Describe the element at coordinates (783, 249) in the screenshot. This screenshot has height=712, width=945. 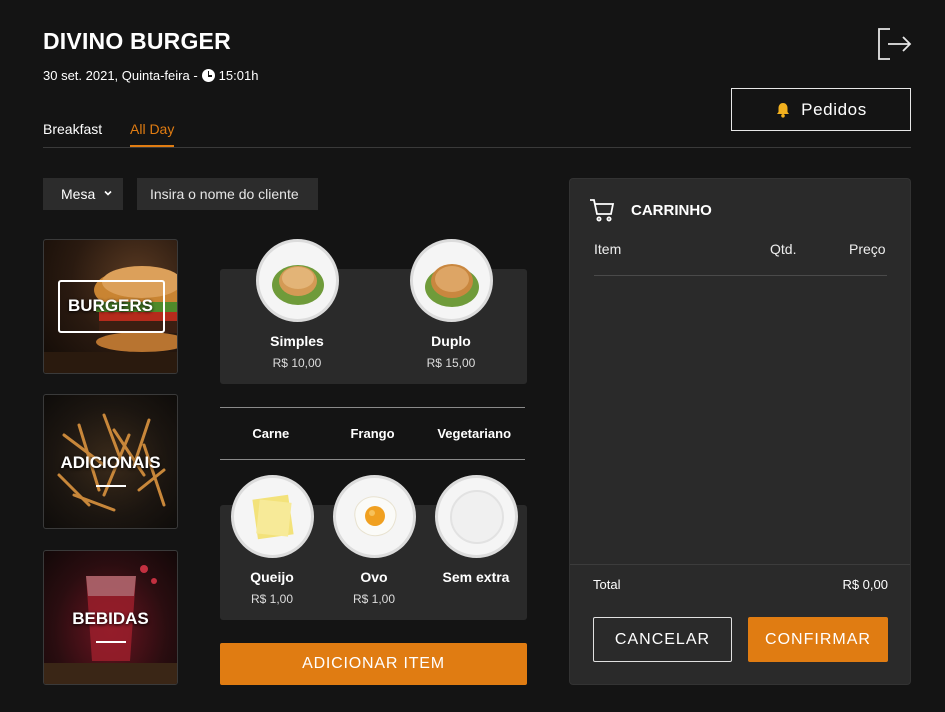
I see `cart-col-qty: Qtd.` at that location.